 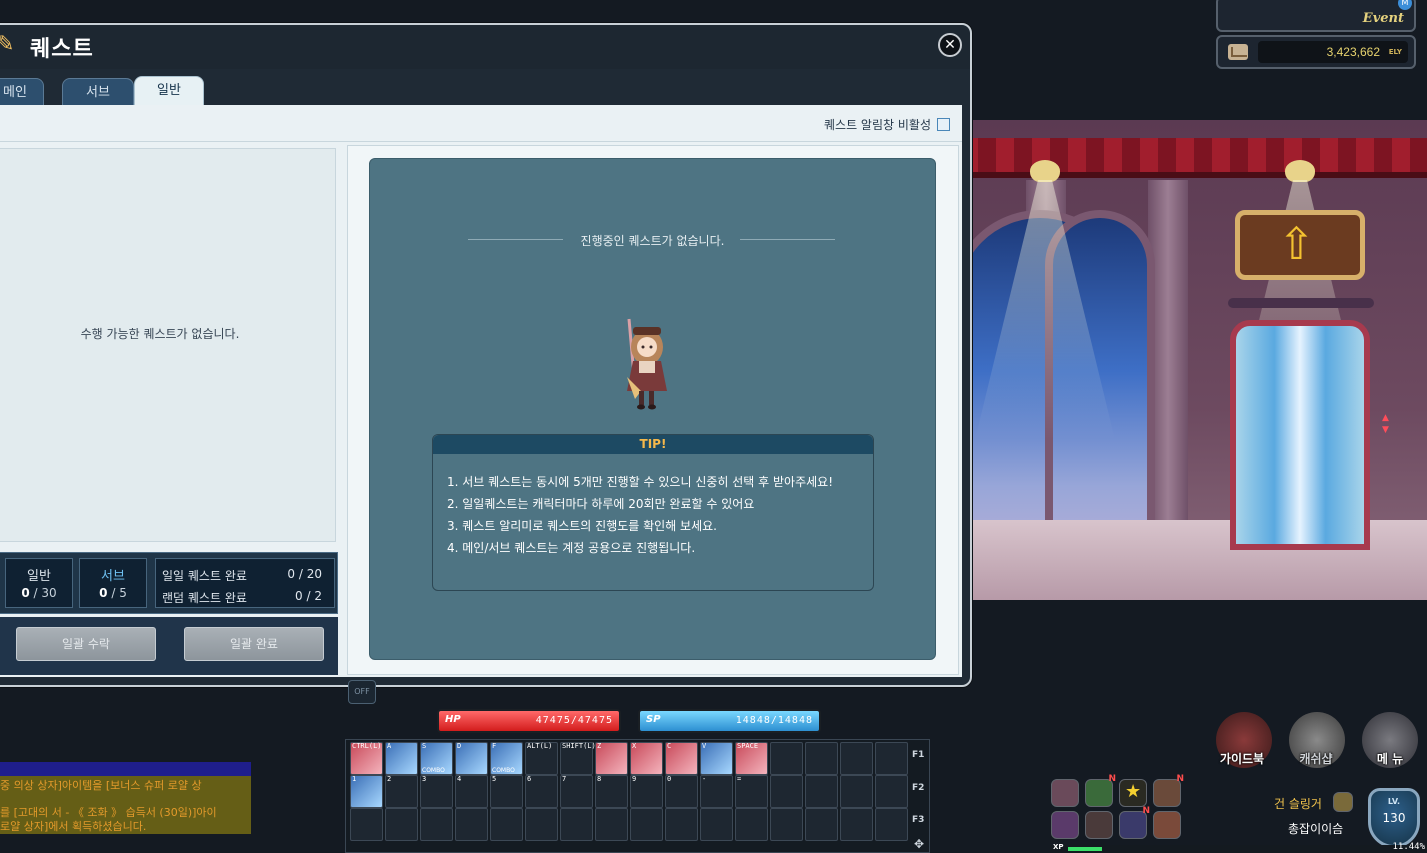 What do you see at coordinates (1133, 793) in the screenshot?
I see `star-icon: ★` at bounding box center [1133, 793].